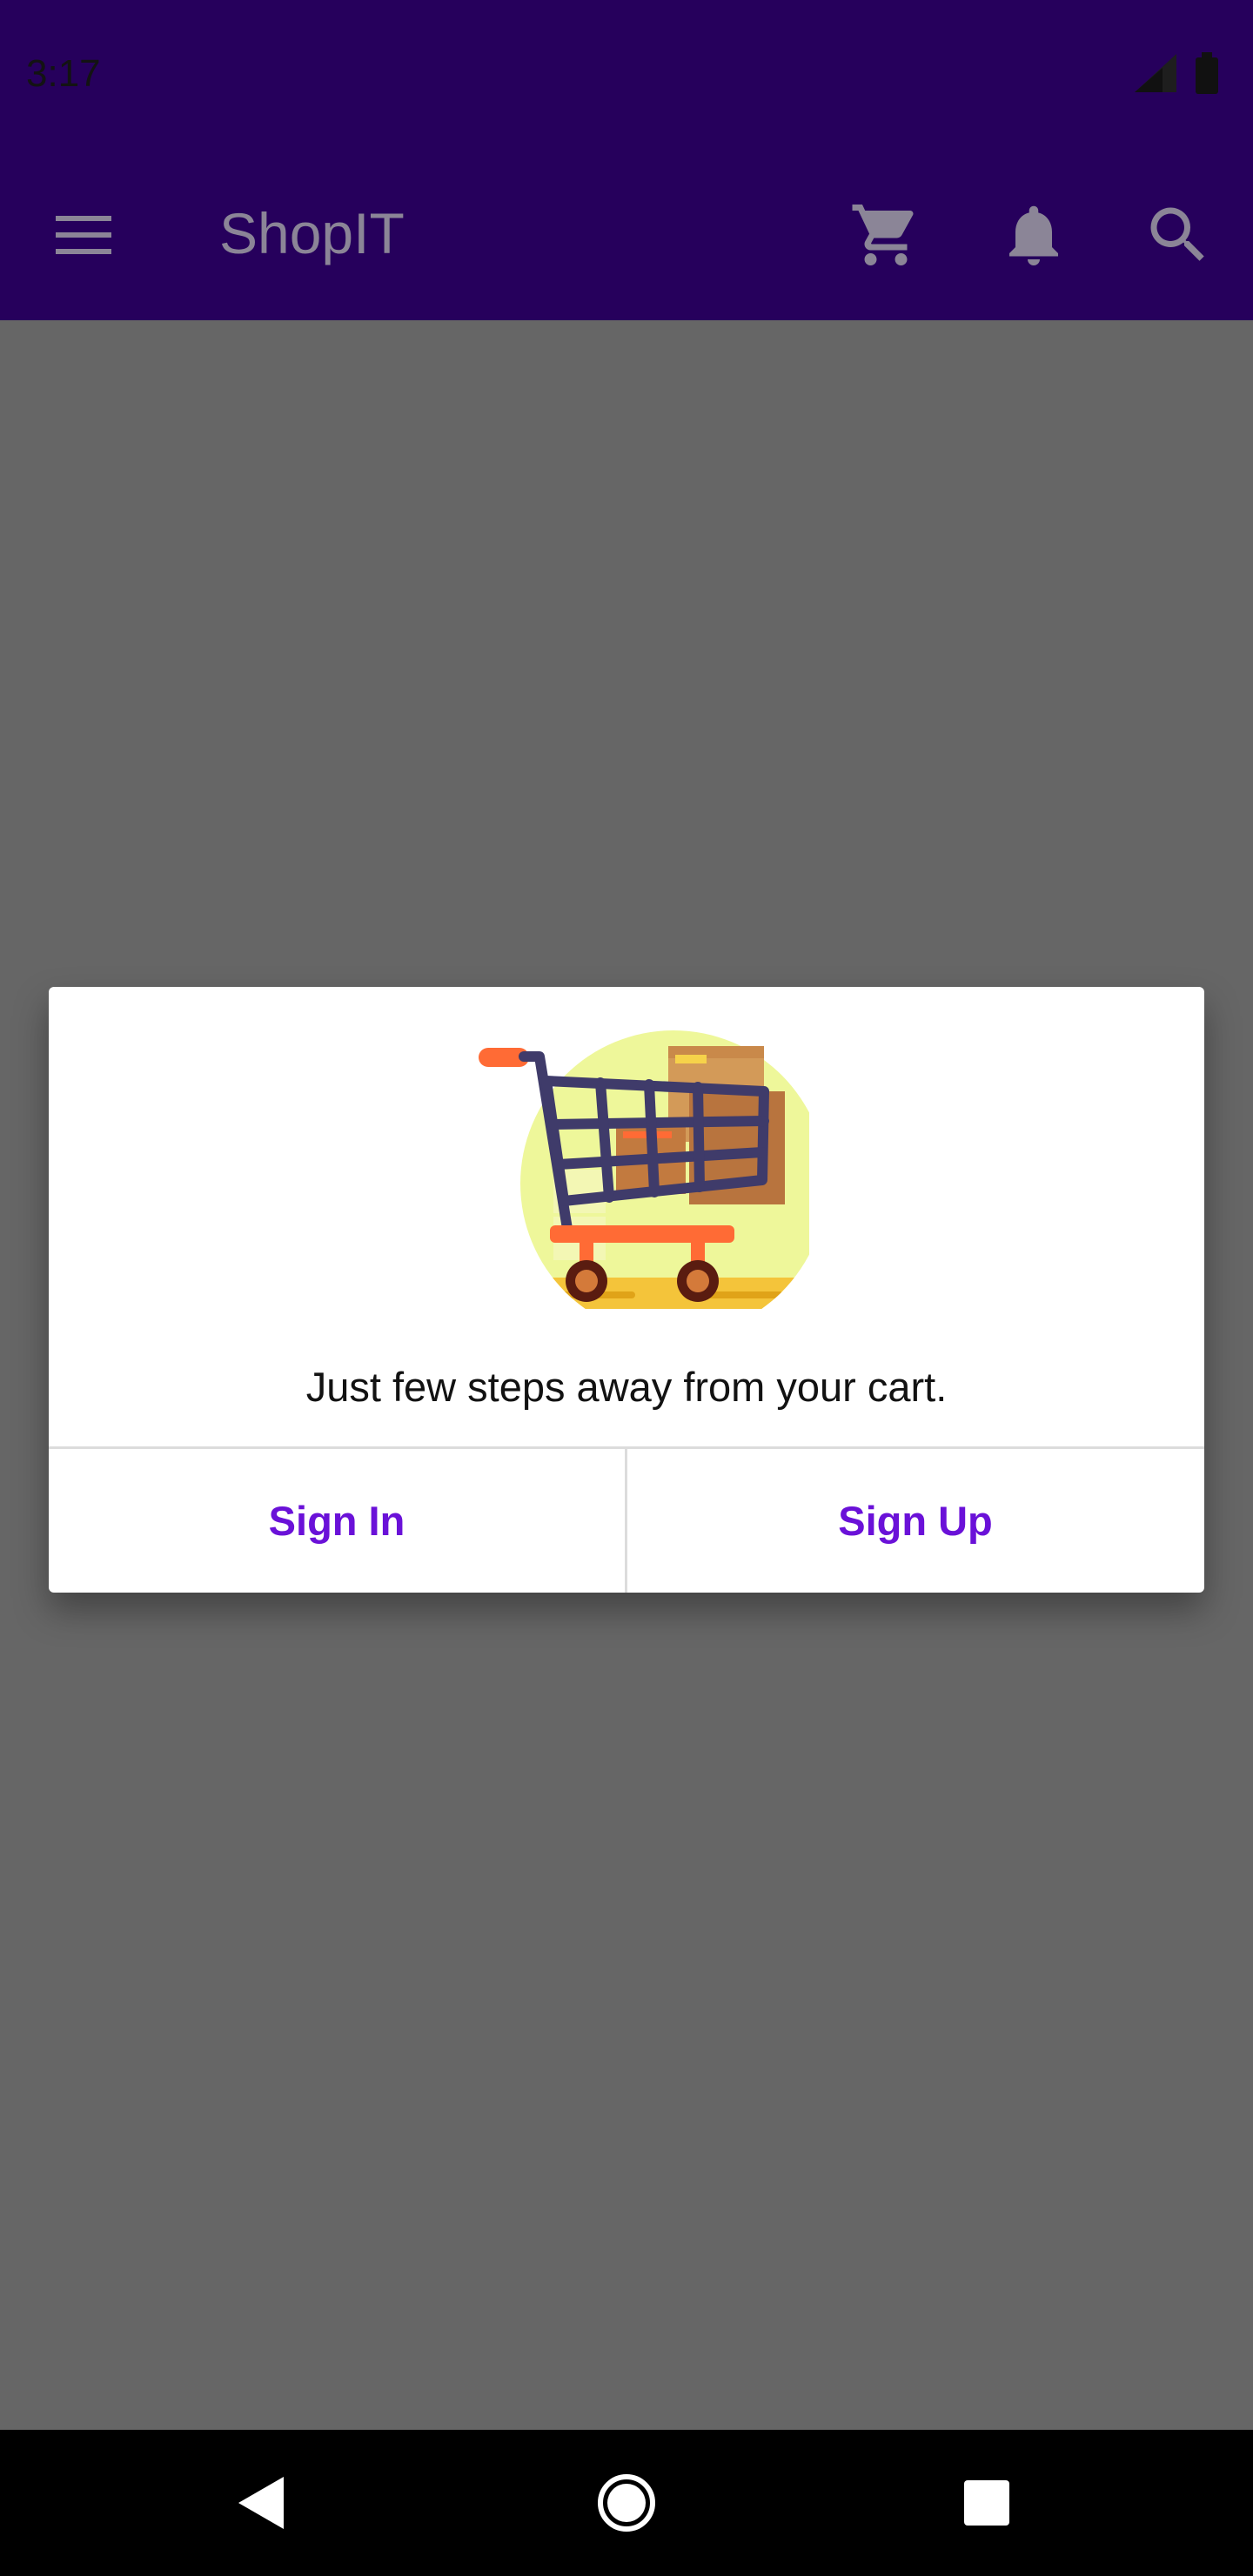  Describe the element at coordinates (312, 233) in the screenshot. I see `app-title: ShopIT` at that location.